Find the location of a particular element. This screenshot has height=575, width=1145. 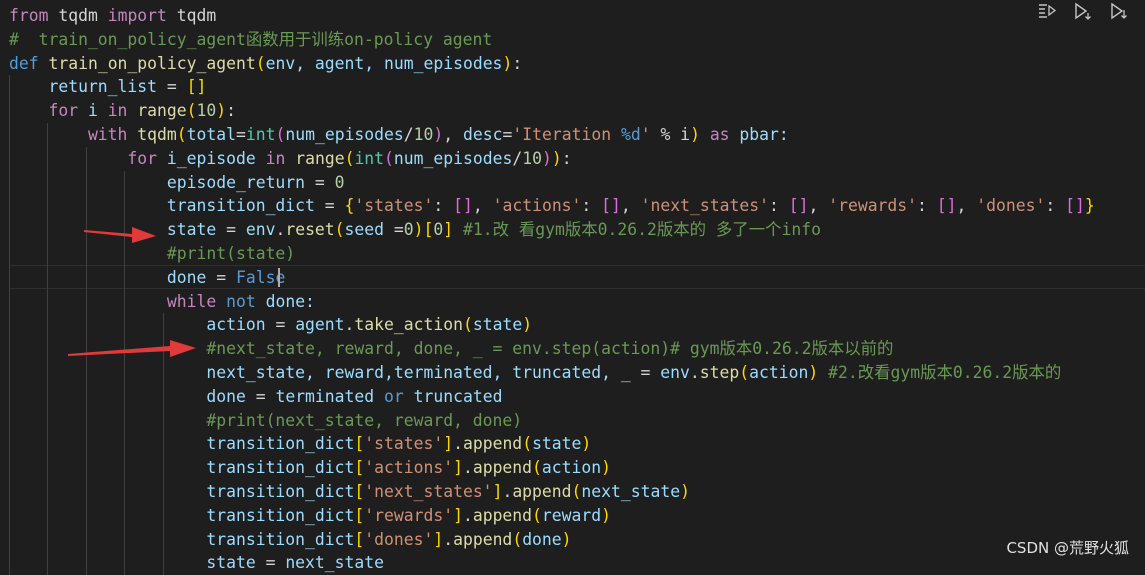

execute-cell-icon is located at coordinates (1083, 11).